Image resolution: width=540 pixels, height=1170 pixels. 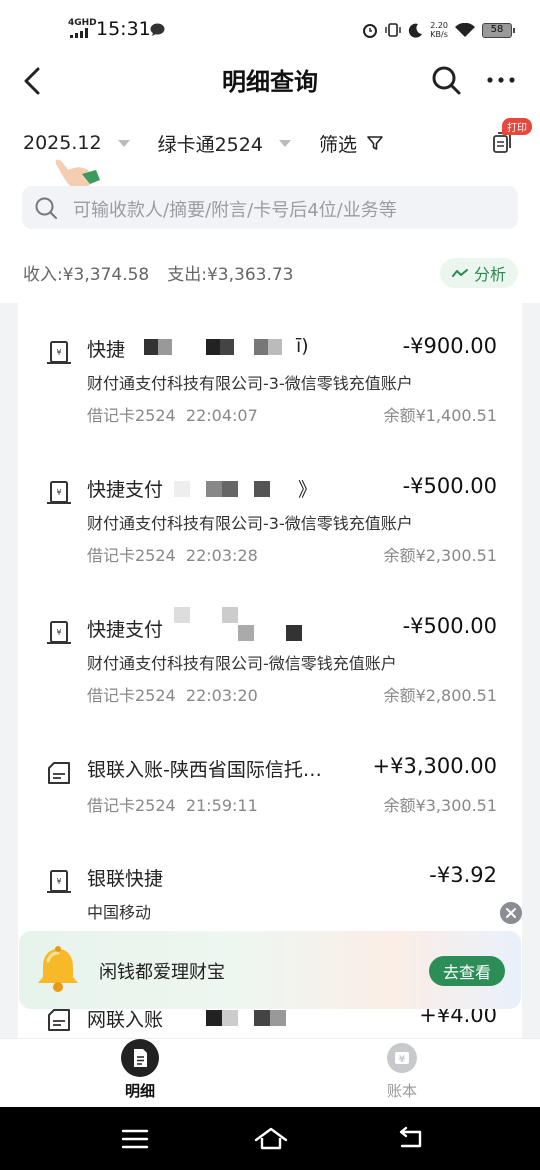 I want to click on network-type: 4GHD, so click(x=82, y=23).